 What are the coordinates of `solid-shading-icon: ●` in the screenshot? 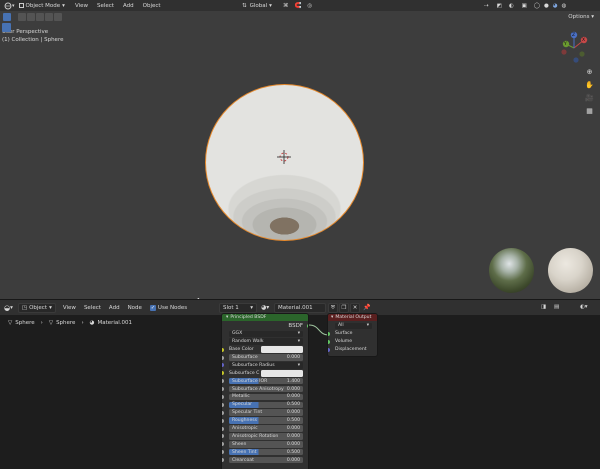 It's located at (546, 6).